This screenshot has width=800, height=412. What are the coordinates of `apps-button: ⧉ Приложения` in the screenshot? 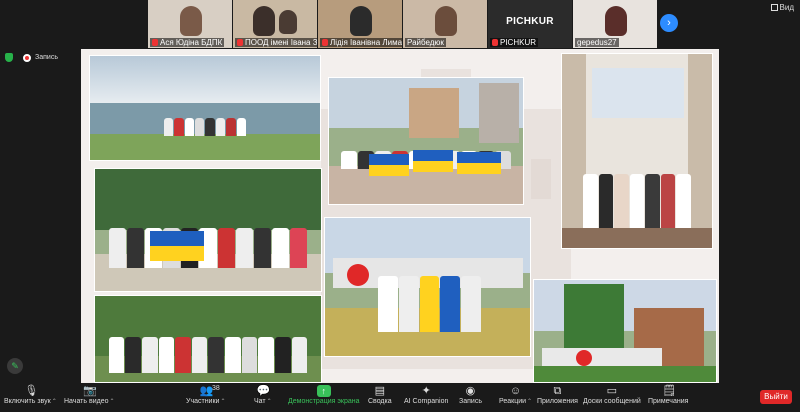 It's located at (557, 395).